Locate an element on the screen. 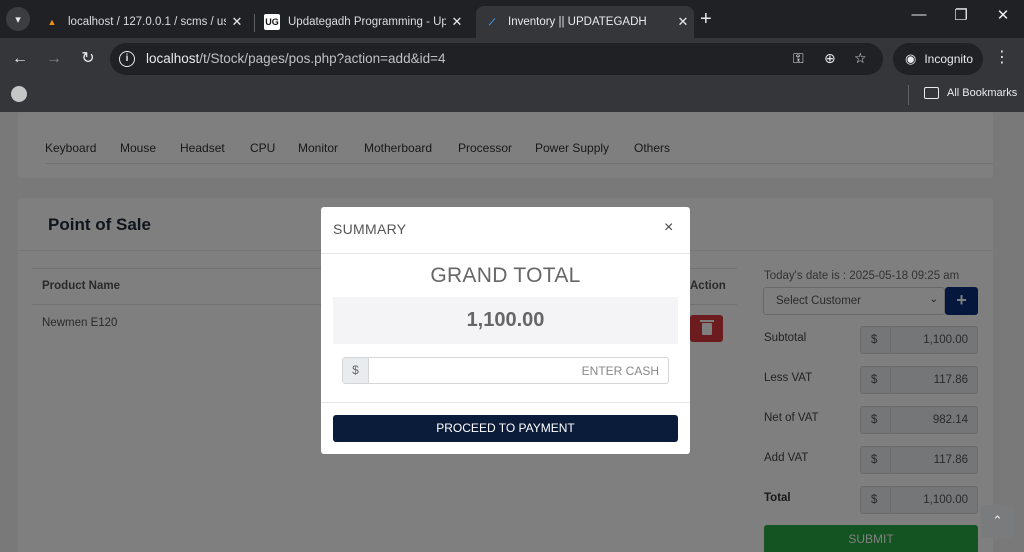  new-tab-plus-icon: + is located at coordinates (706, 19).